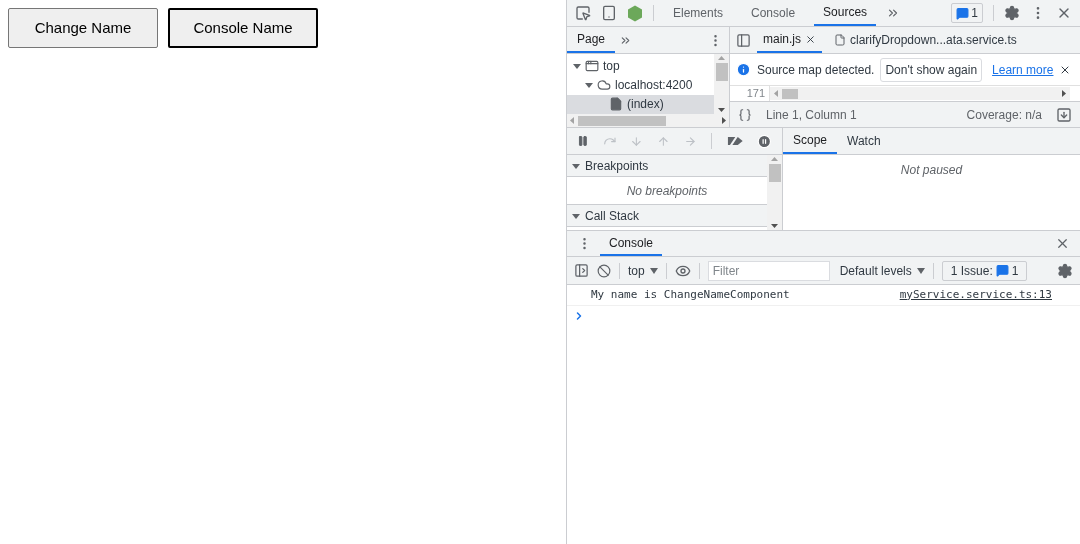 Image resolution: width=1080 pixels, height=544 pixels. I want to click on sidebar-icon, so click(581, 270).